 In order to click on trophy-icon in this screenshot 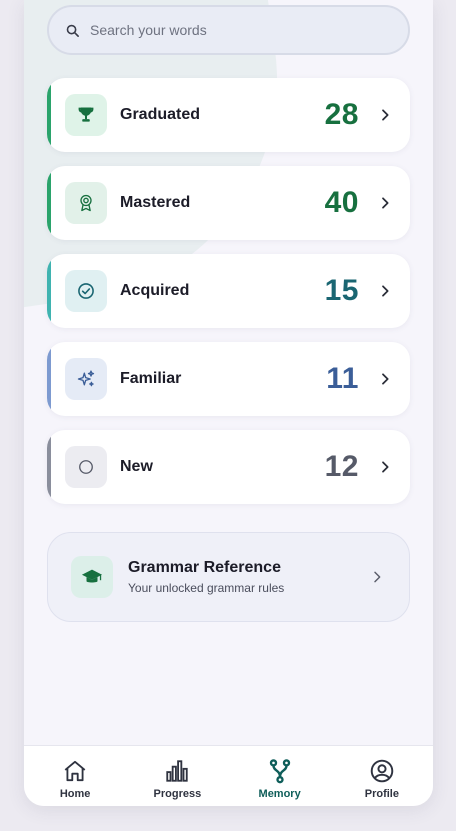, I will do `click(86, 114)`.